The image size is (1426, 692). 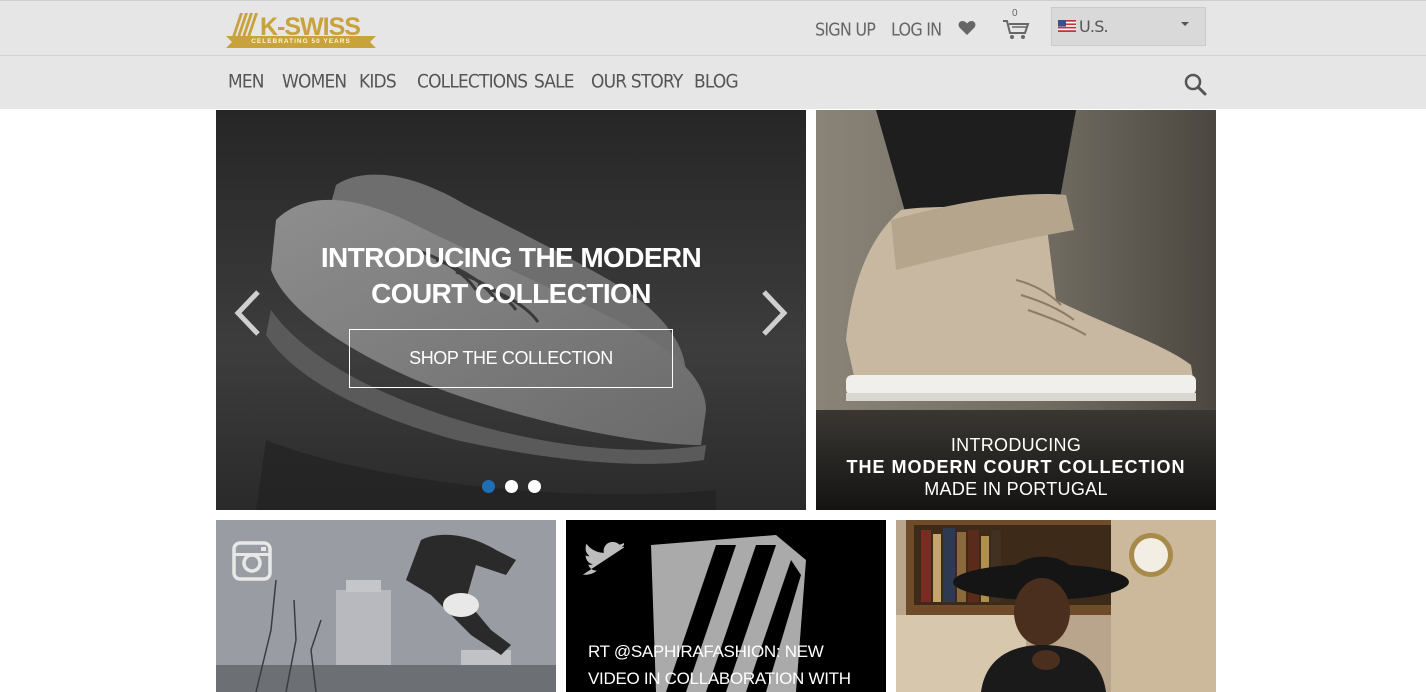 I want to click on man-in-hat-photo, so click(x=1056, y=606).